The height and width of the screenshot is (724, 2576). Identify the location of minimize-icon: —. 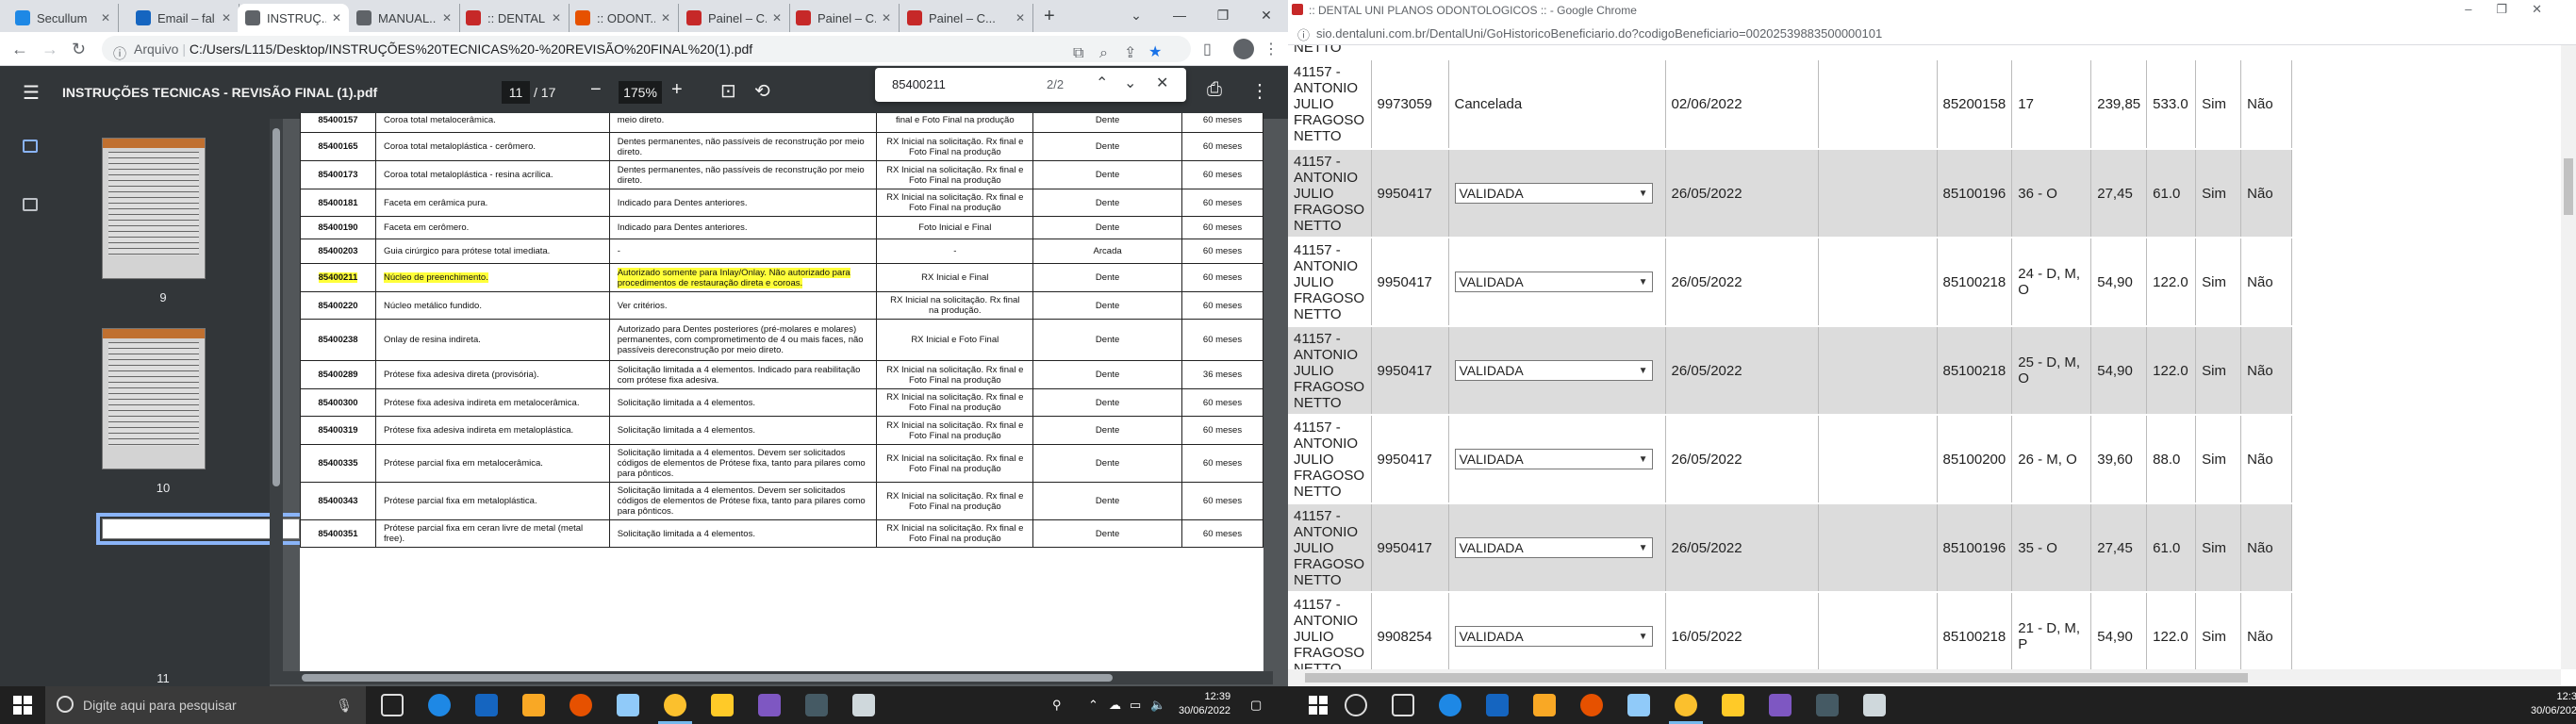
(1179, 16).